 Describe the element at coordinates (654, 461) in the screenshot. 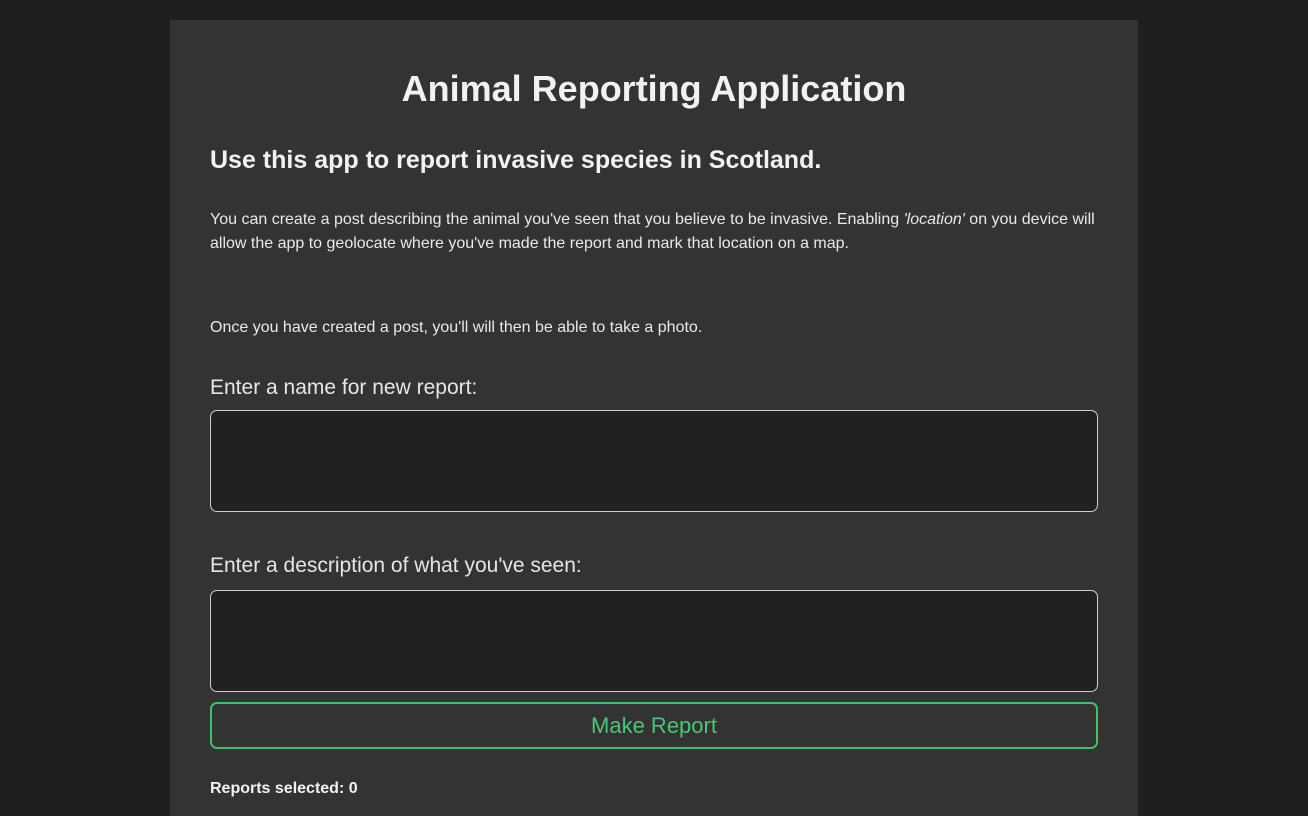

I see `report-name-input` at that location.